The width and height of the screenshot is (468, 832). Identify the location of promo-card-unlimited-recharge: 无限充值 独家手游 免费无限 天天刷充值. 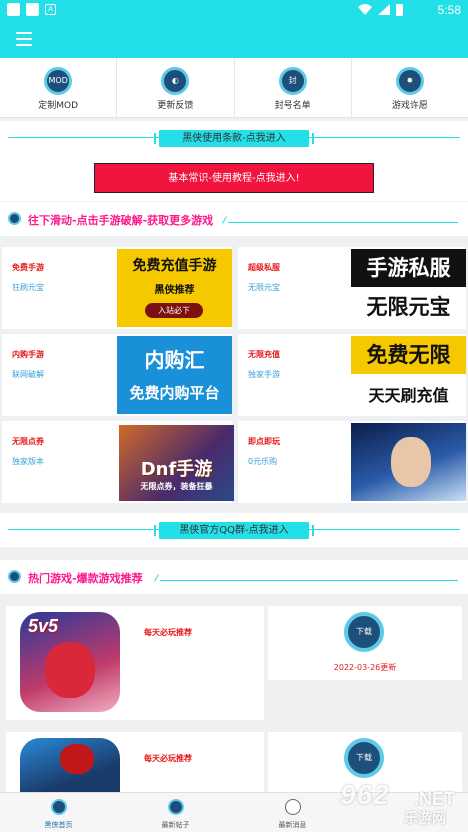
(352, 375).